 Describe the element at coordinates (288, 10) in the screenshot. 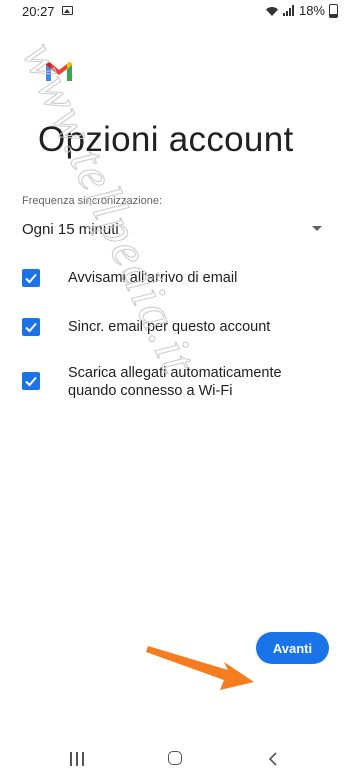

I see `signal-icon` at that location.